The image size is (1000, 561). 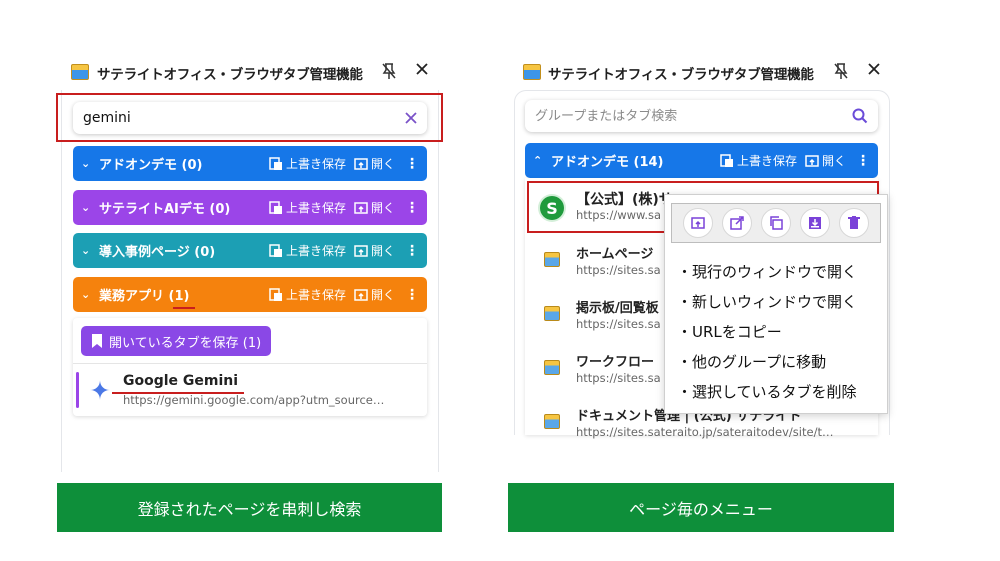 What do you see at coordinates (697, 223) in the screenshot?
I see `open-current-window-icon` at bounding box center [697, 223].